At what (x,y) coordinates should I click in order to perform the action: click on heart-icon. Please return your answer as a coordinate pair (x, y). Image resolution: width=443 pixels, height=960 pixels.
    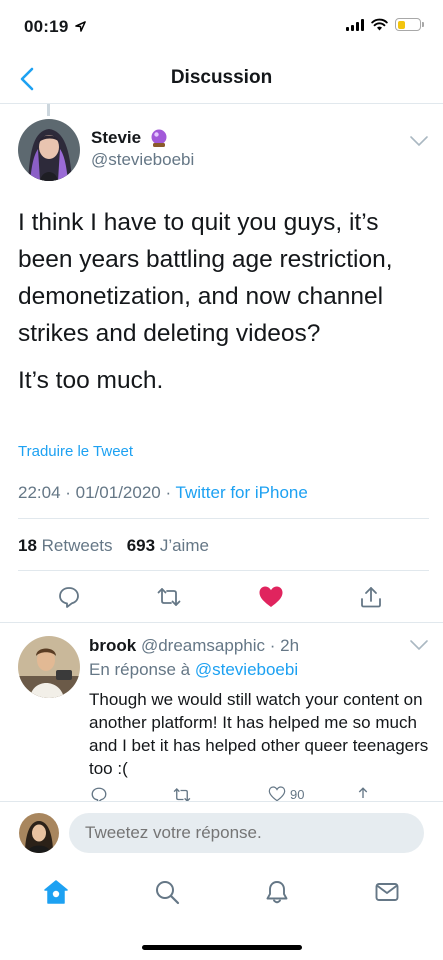
    Looking at the image, I should click on (271, 596).